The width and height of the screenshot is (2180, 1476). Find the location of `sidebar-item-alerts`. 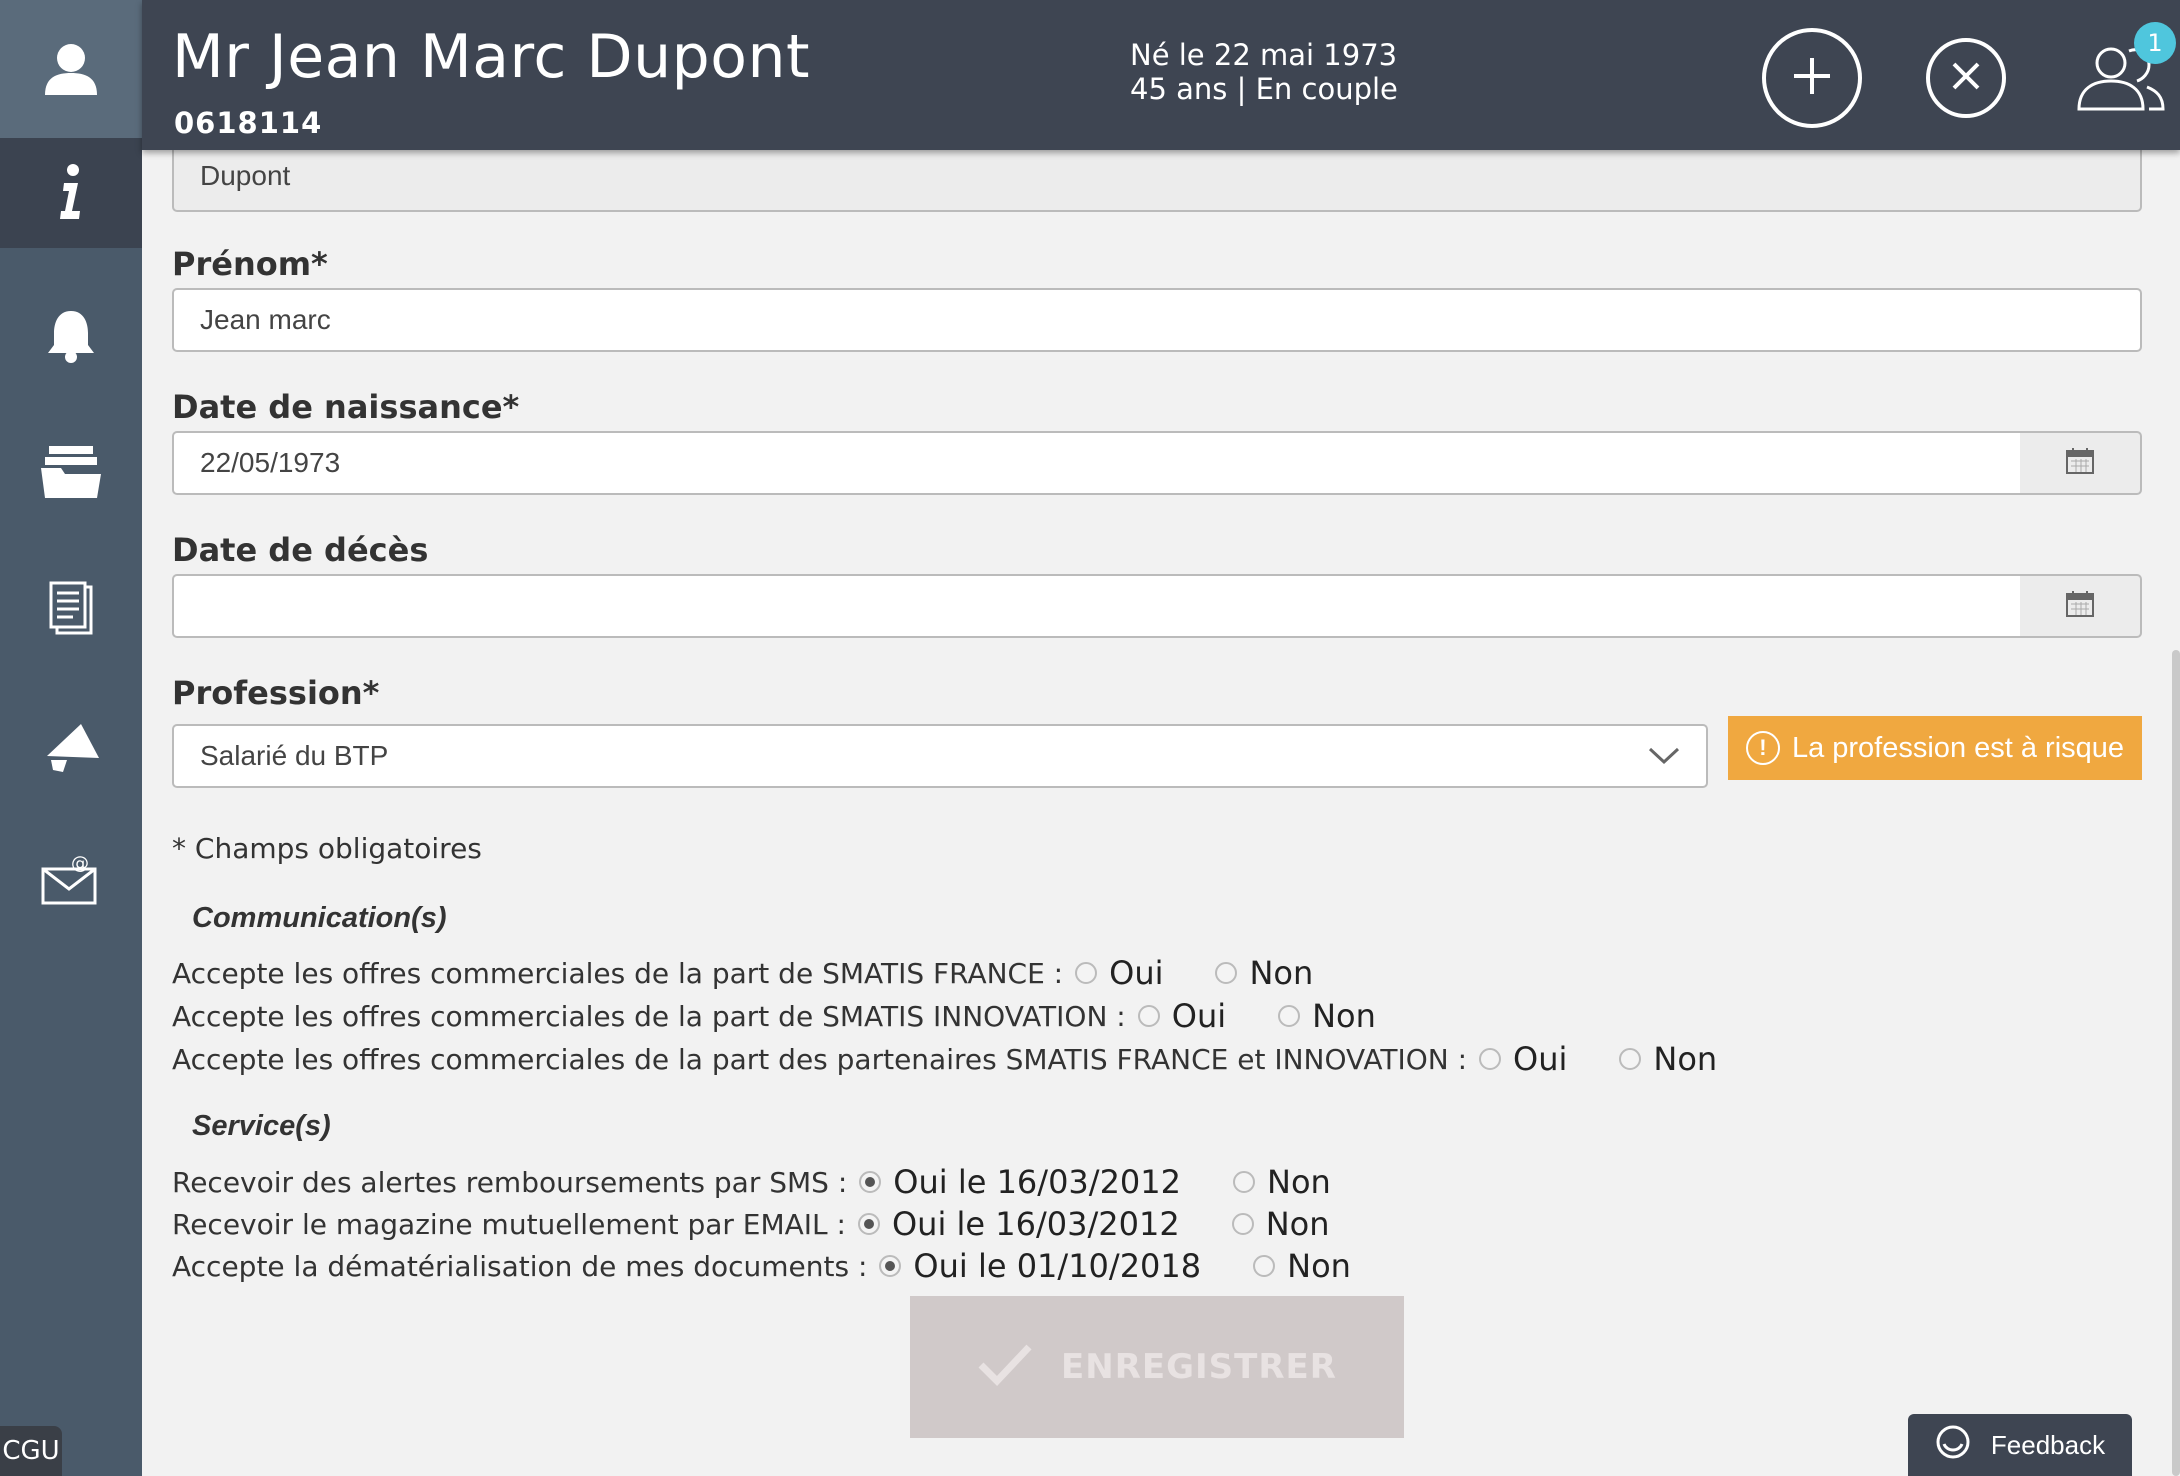

sidebar-item-alerts is located at coordinates (71, 335).